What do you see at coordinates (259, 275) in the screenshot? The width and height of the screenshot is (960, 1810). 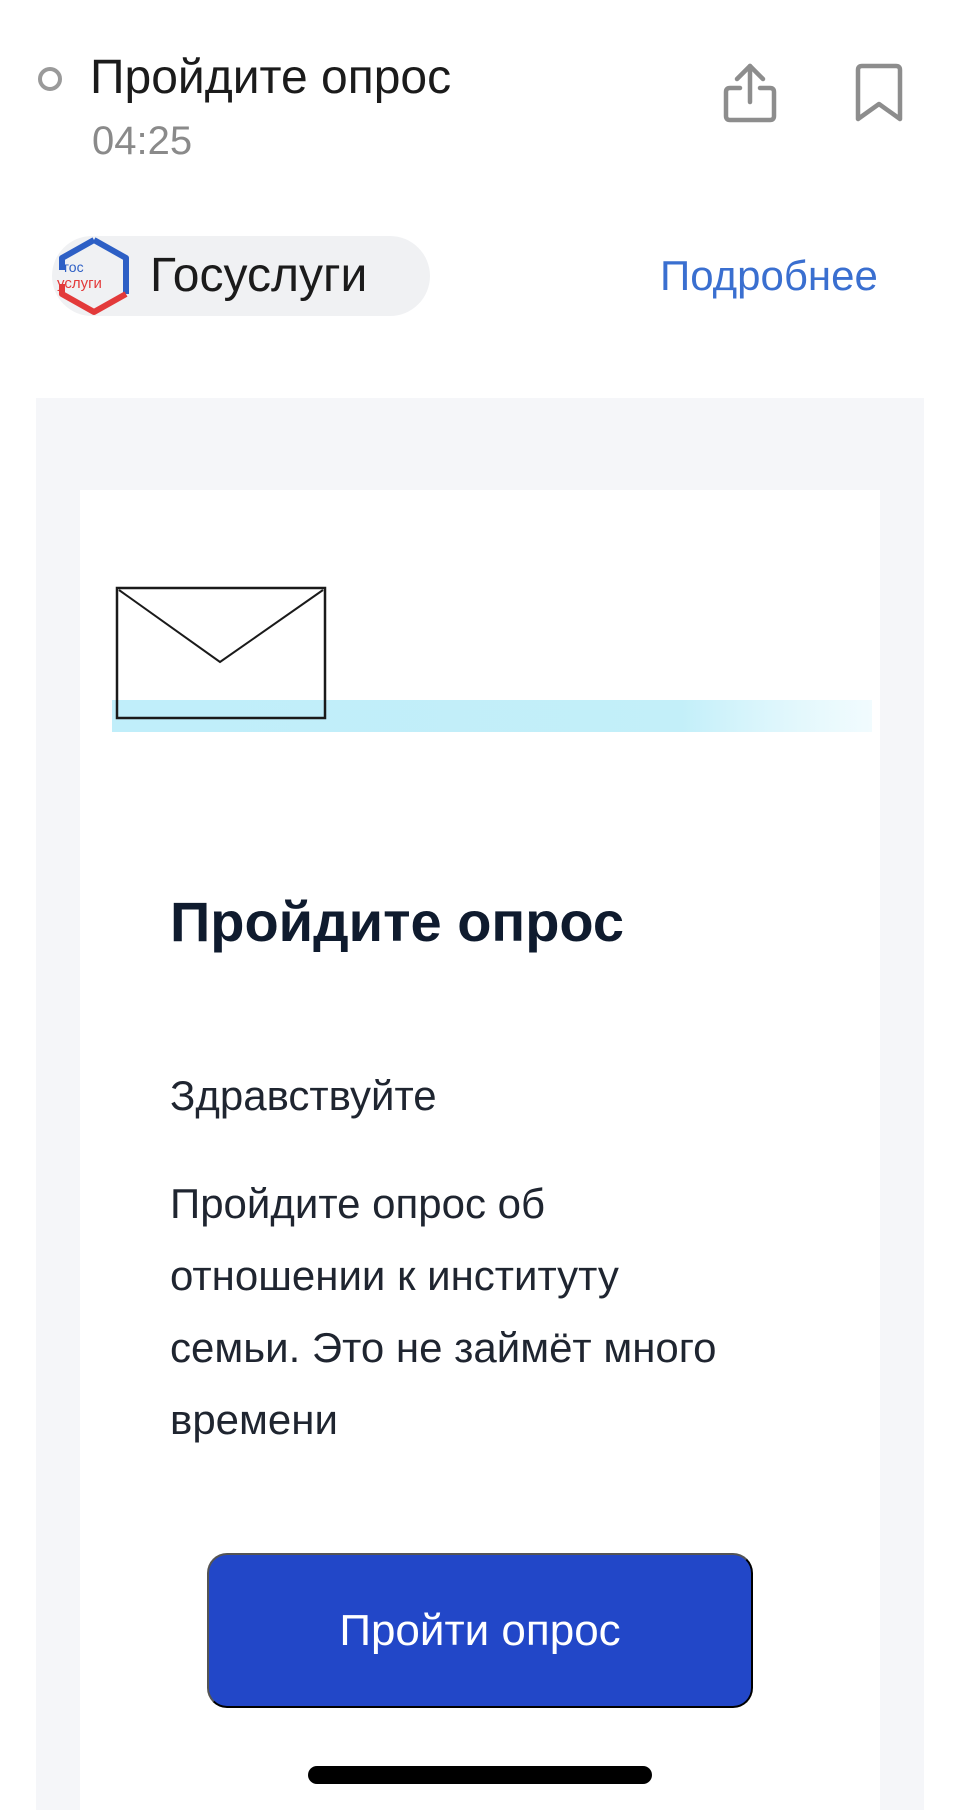 I see `sender-name: Госуслуги` at bounding box center [259, 275].